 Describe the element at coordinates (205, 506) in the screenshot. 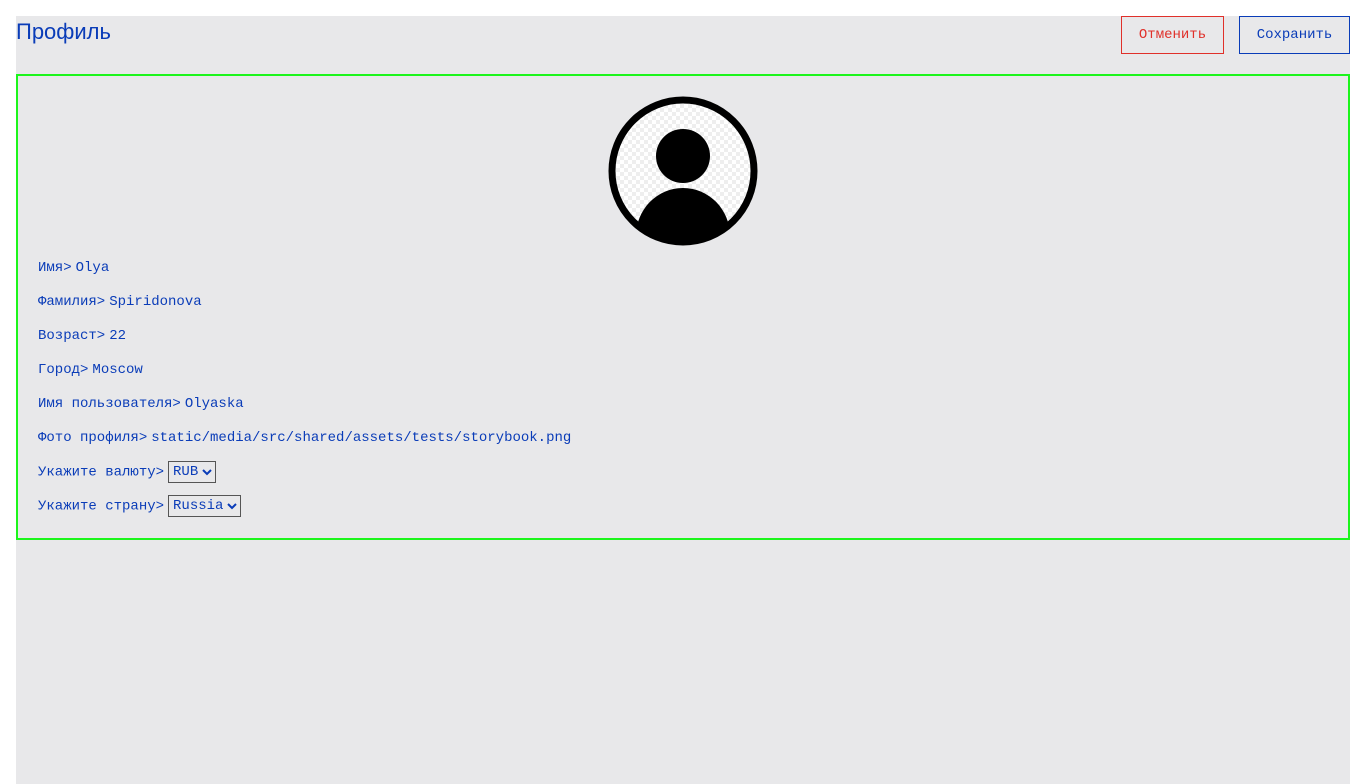

I see `country-select: Russia` at that location.